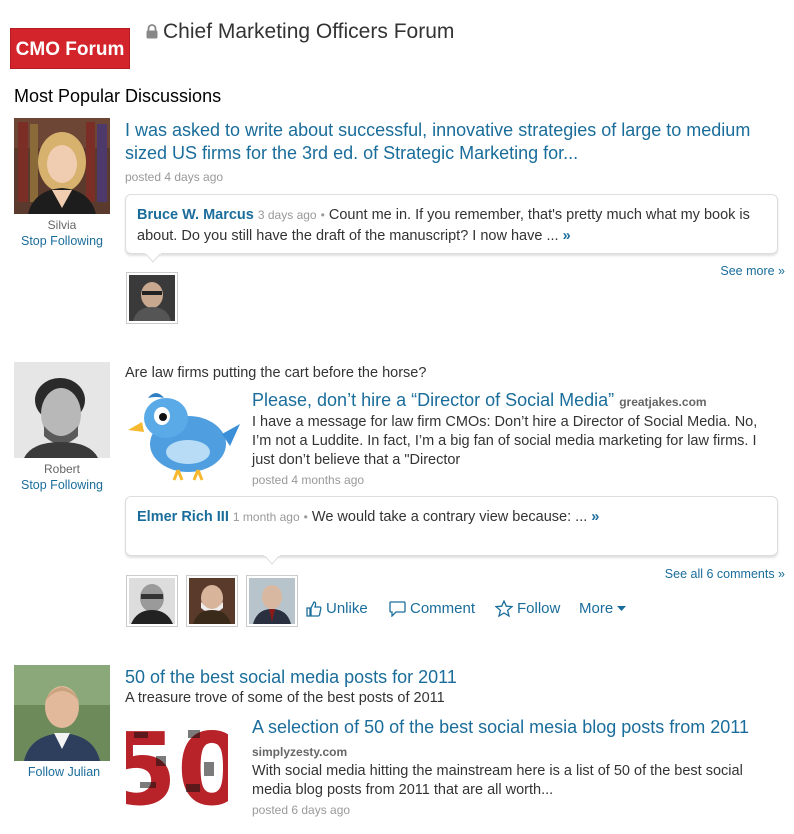  Describe the element at coordinates (118, 96) in the screenshot. I see `section-title: Most Popular Discussions` at that location.